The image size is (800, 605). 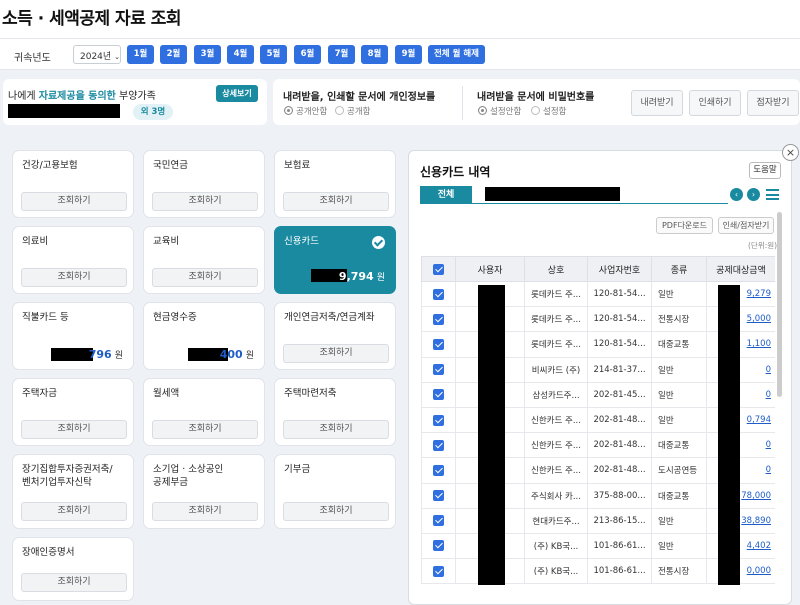 What do you see at coordinates (499, 111) in the screenshot?
I see `password-off-radio: 설정안함` at bounding box center [499, 111].